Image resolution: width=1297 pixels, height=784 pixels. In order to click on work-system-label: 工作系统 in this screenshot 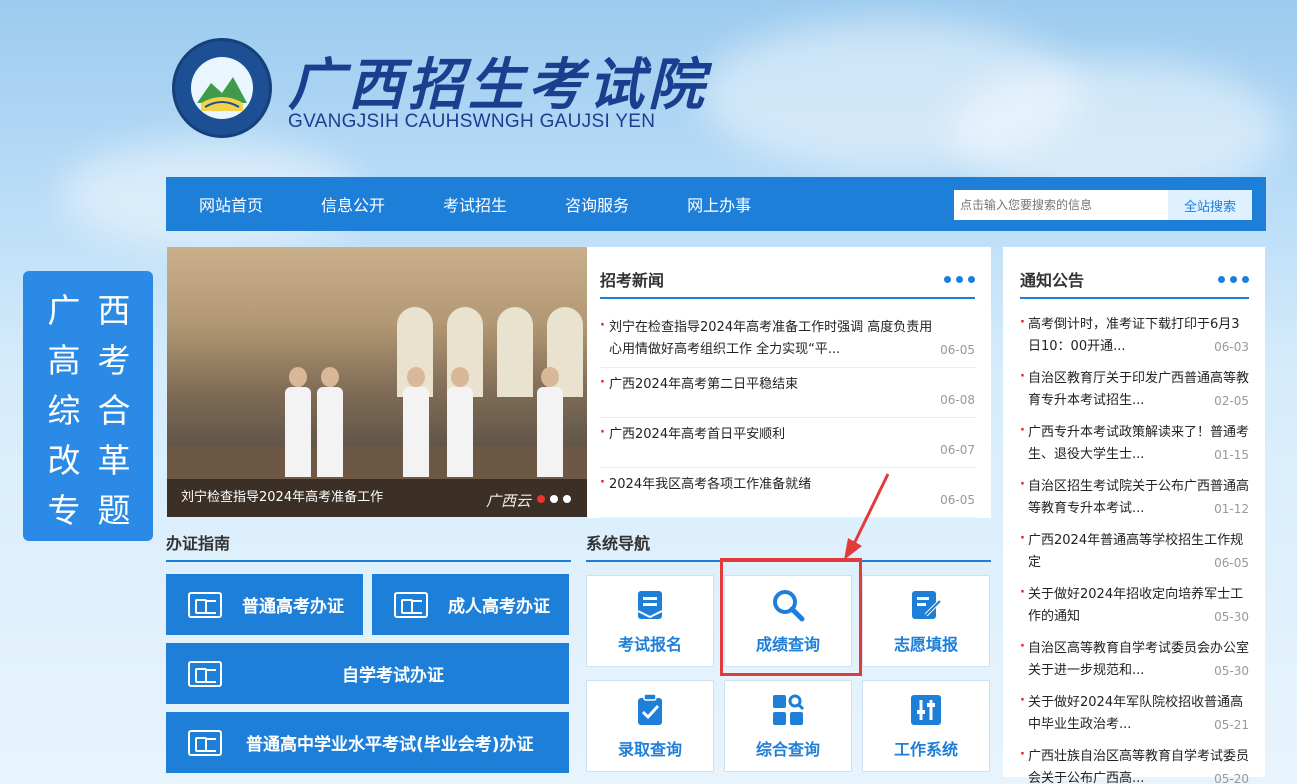, I will do `click(925, 749)`.